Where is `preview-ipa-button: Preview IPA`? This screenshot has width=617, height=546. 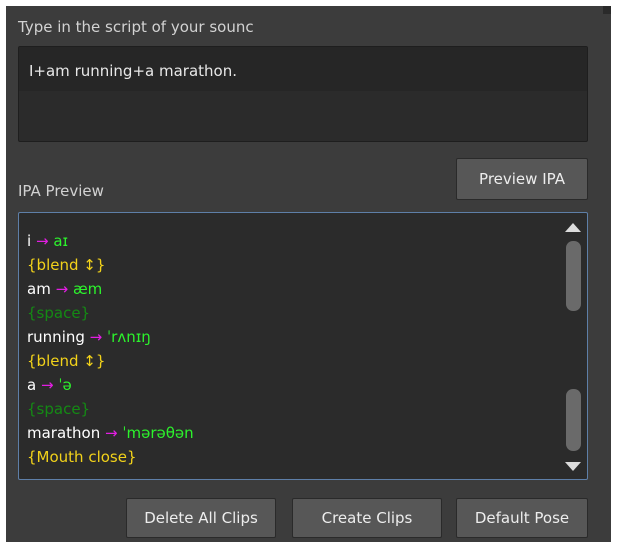 preview-ipa-button: Preview IPA is located at coordinates (522, 179).